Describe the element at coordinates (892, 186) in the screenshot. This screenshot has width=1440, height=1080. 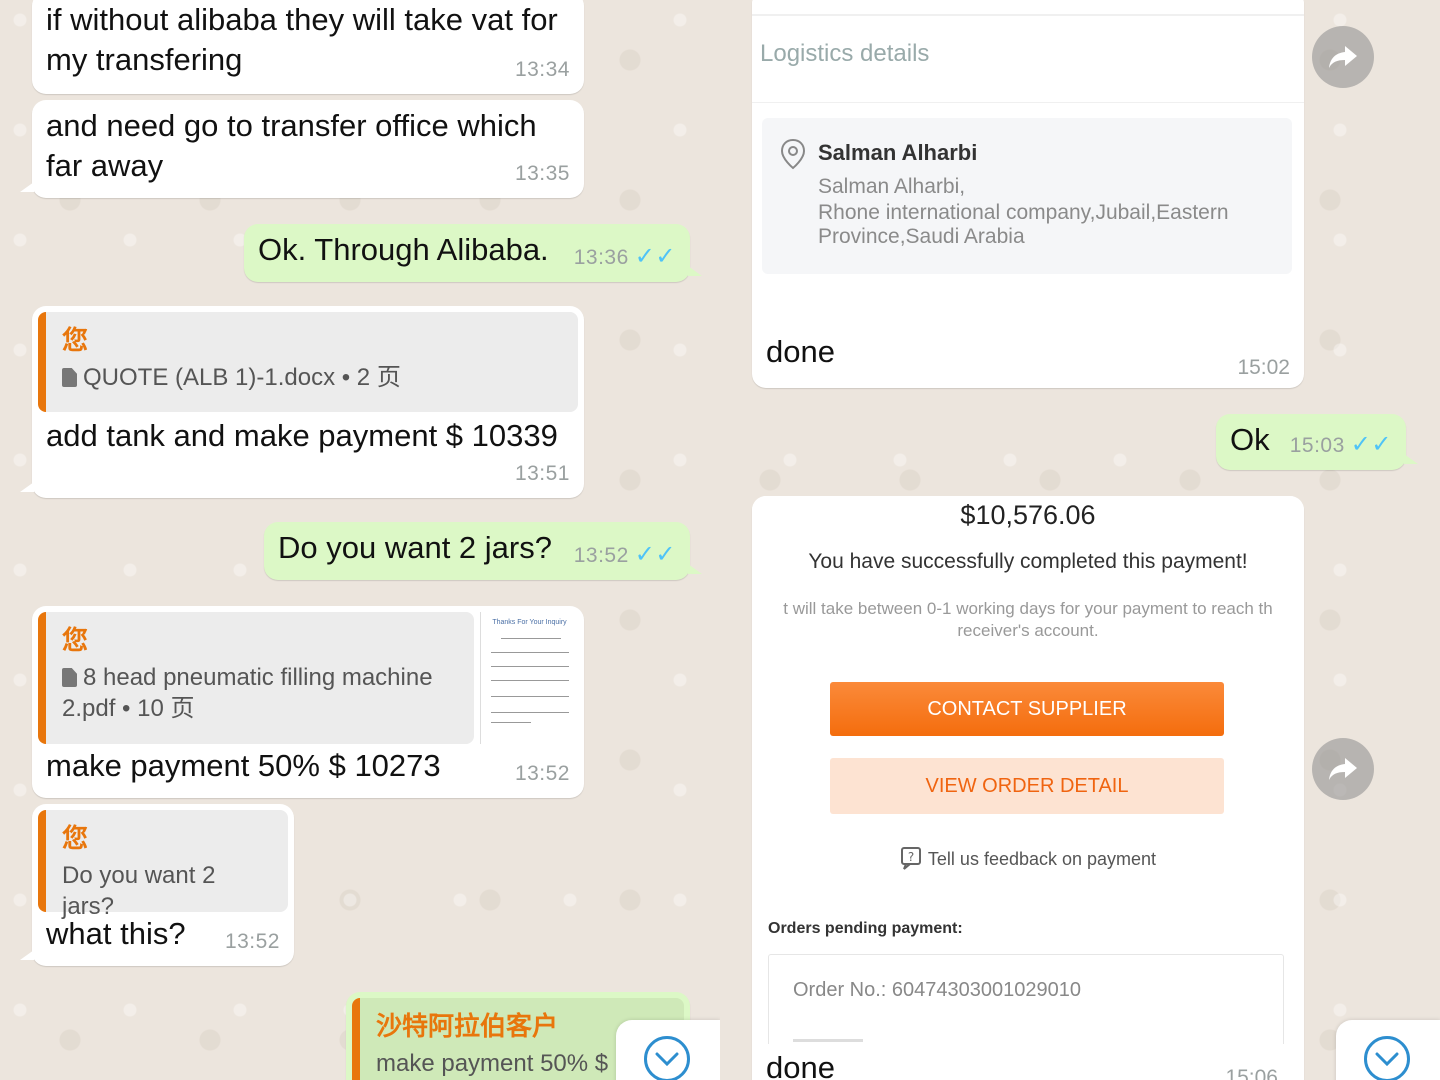
I see `address-line: Salman Alharbi,` at that location.